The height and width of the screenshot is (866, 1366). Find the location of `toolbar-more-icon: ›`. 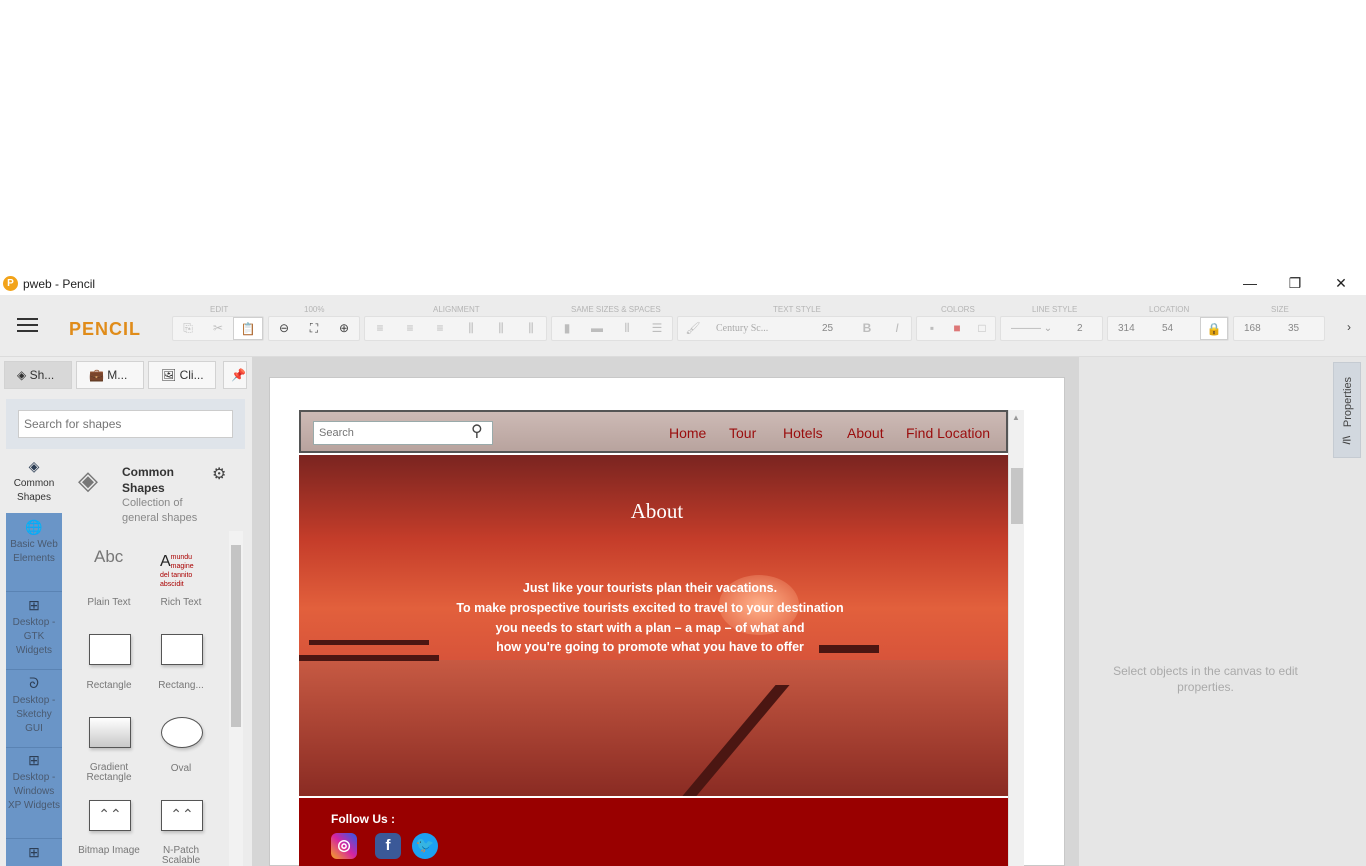

toolbar-more-icon: › is located at coordinates (1349, 327).